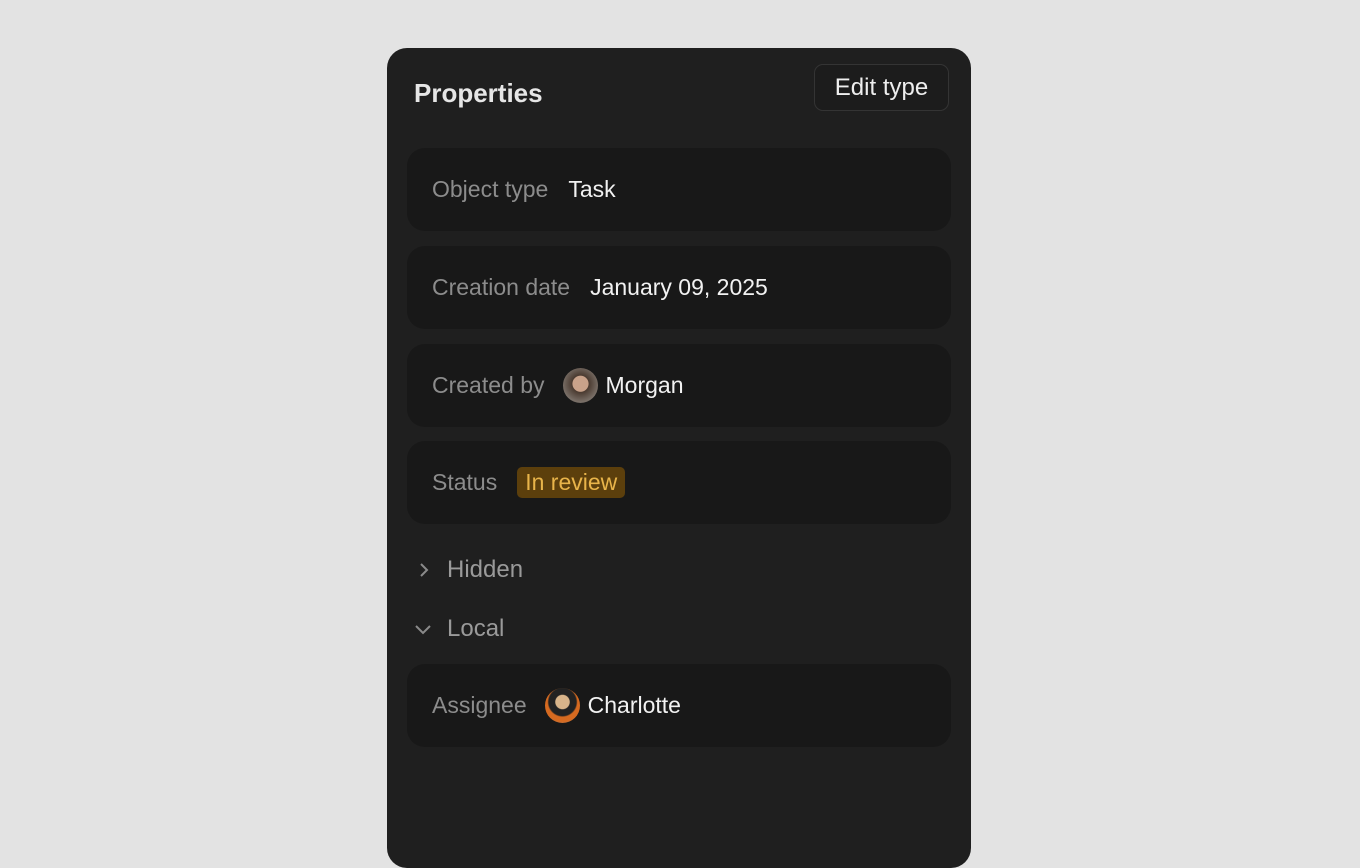  Describe the element at coordinates (423, 630) in the screenshot. I see `chevron-down-icon` at that location.